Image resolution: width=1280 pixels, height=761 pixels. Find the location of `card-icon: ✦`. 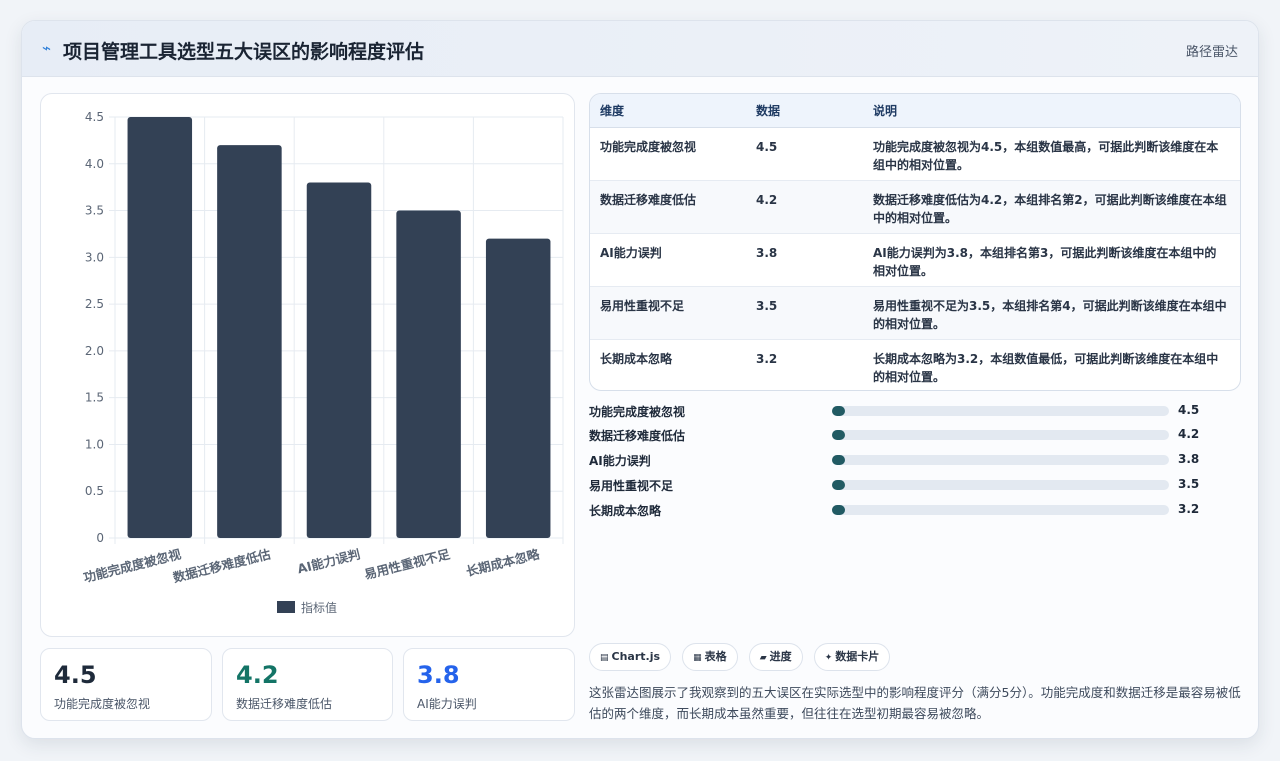

card-icon: ✦ is located at coordinates (828, 658).